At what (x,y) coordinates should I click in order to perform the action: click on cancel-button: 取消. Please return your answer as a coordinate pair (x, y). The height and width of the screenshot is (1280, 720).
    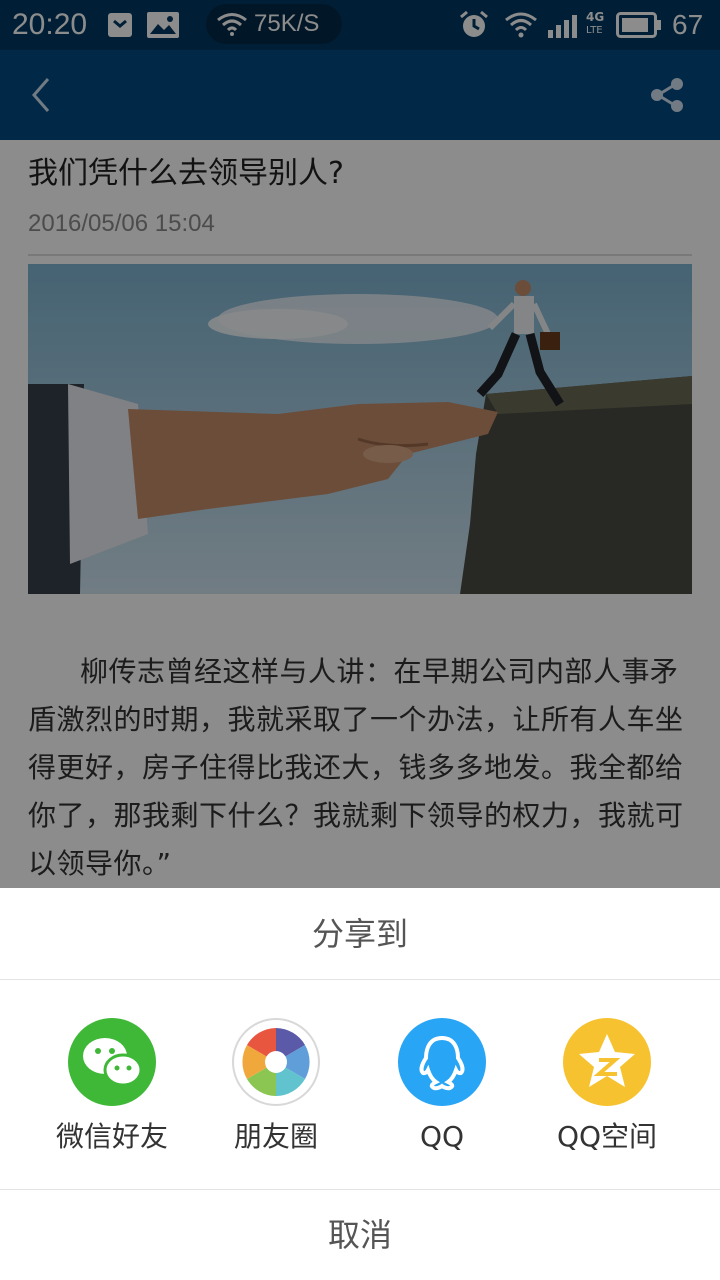
    Looking at the image, I should click on (360, 1235).